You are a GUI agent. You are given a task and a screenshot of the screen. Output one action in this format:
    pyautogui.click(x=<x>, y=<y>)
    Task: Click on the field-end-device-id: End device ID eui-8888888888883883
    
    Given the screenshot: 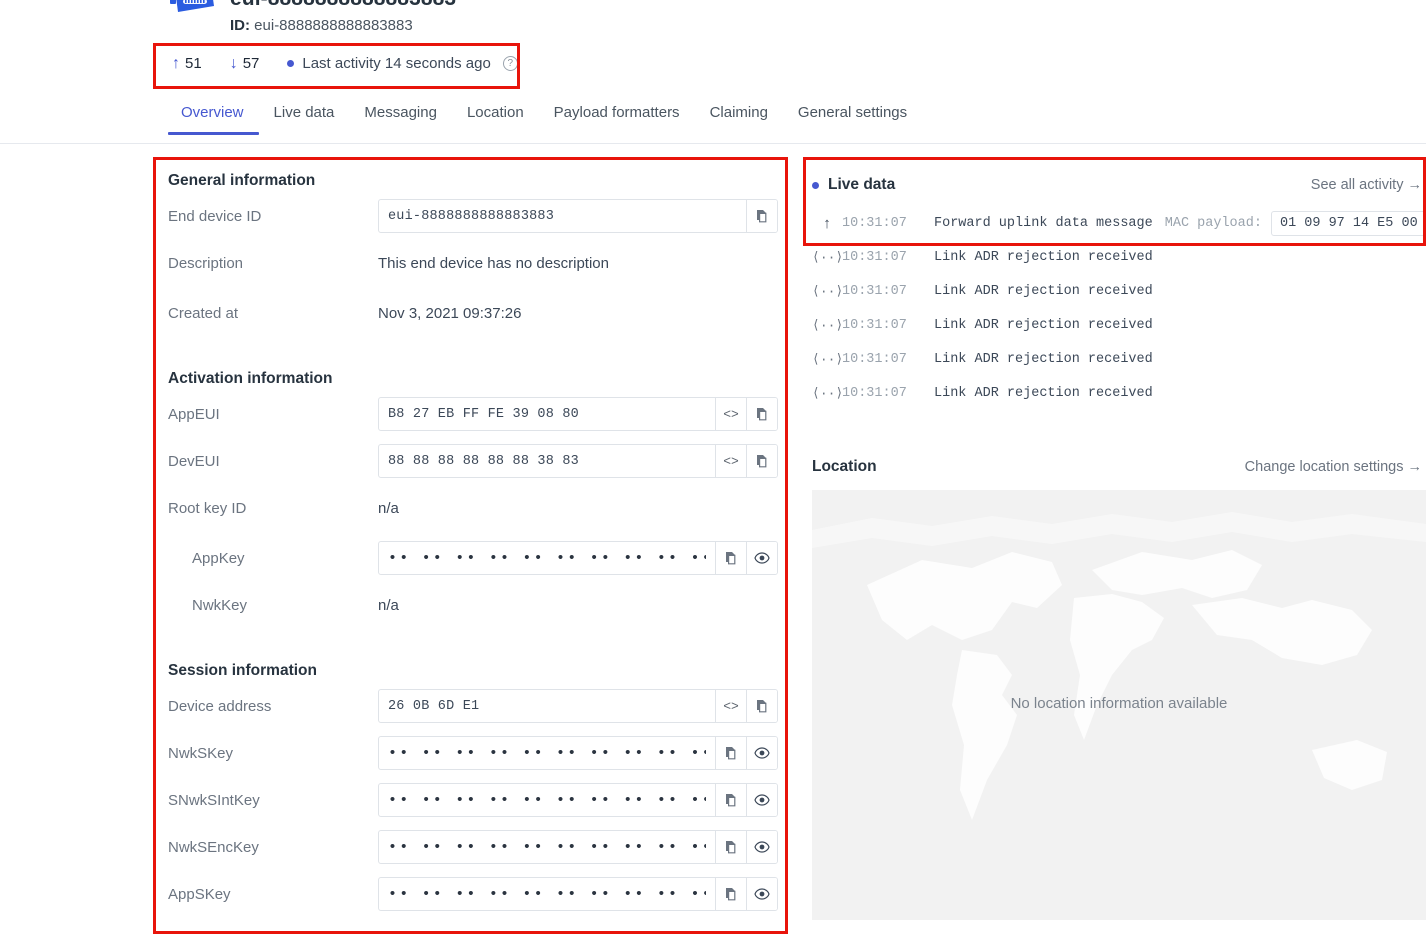 What is the action you would take?
    pyautogui.click(x=473, y=216)
    